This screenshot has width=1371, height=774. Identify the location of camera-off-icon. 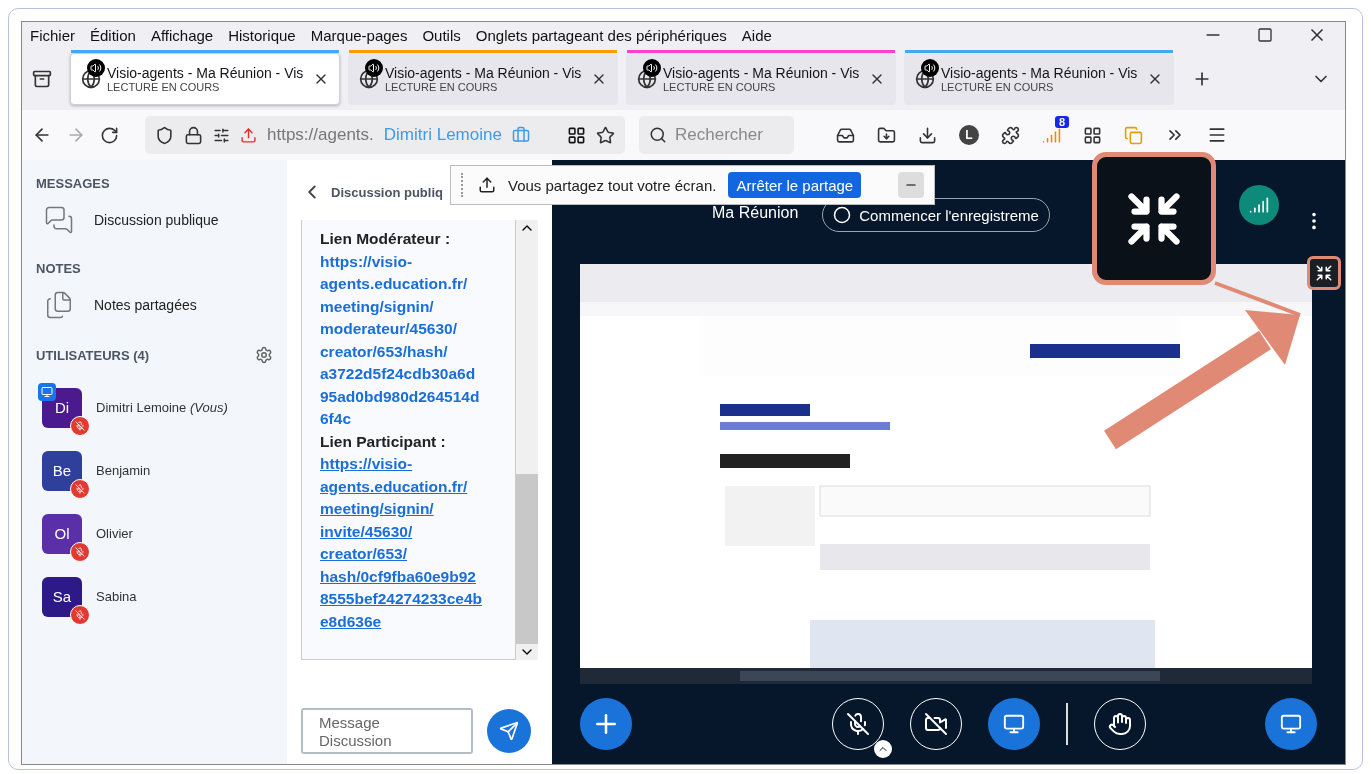
(935, 724).